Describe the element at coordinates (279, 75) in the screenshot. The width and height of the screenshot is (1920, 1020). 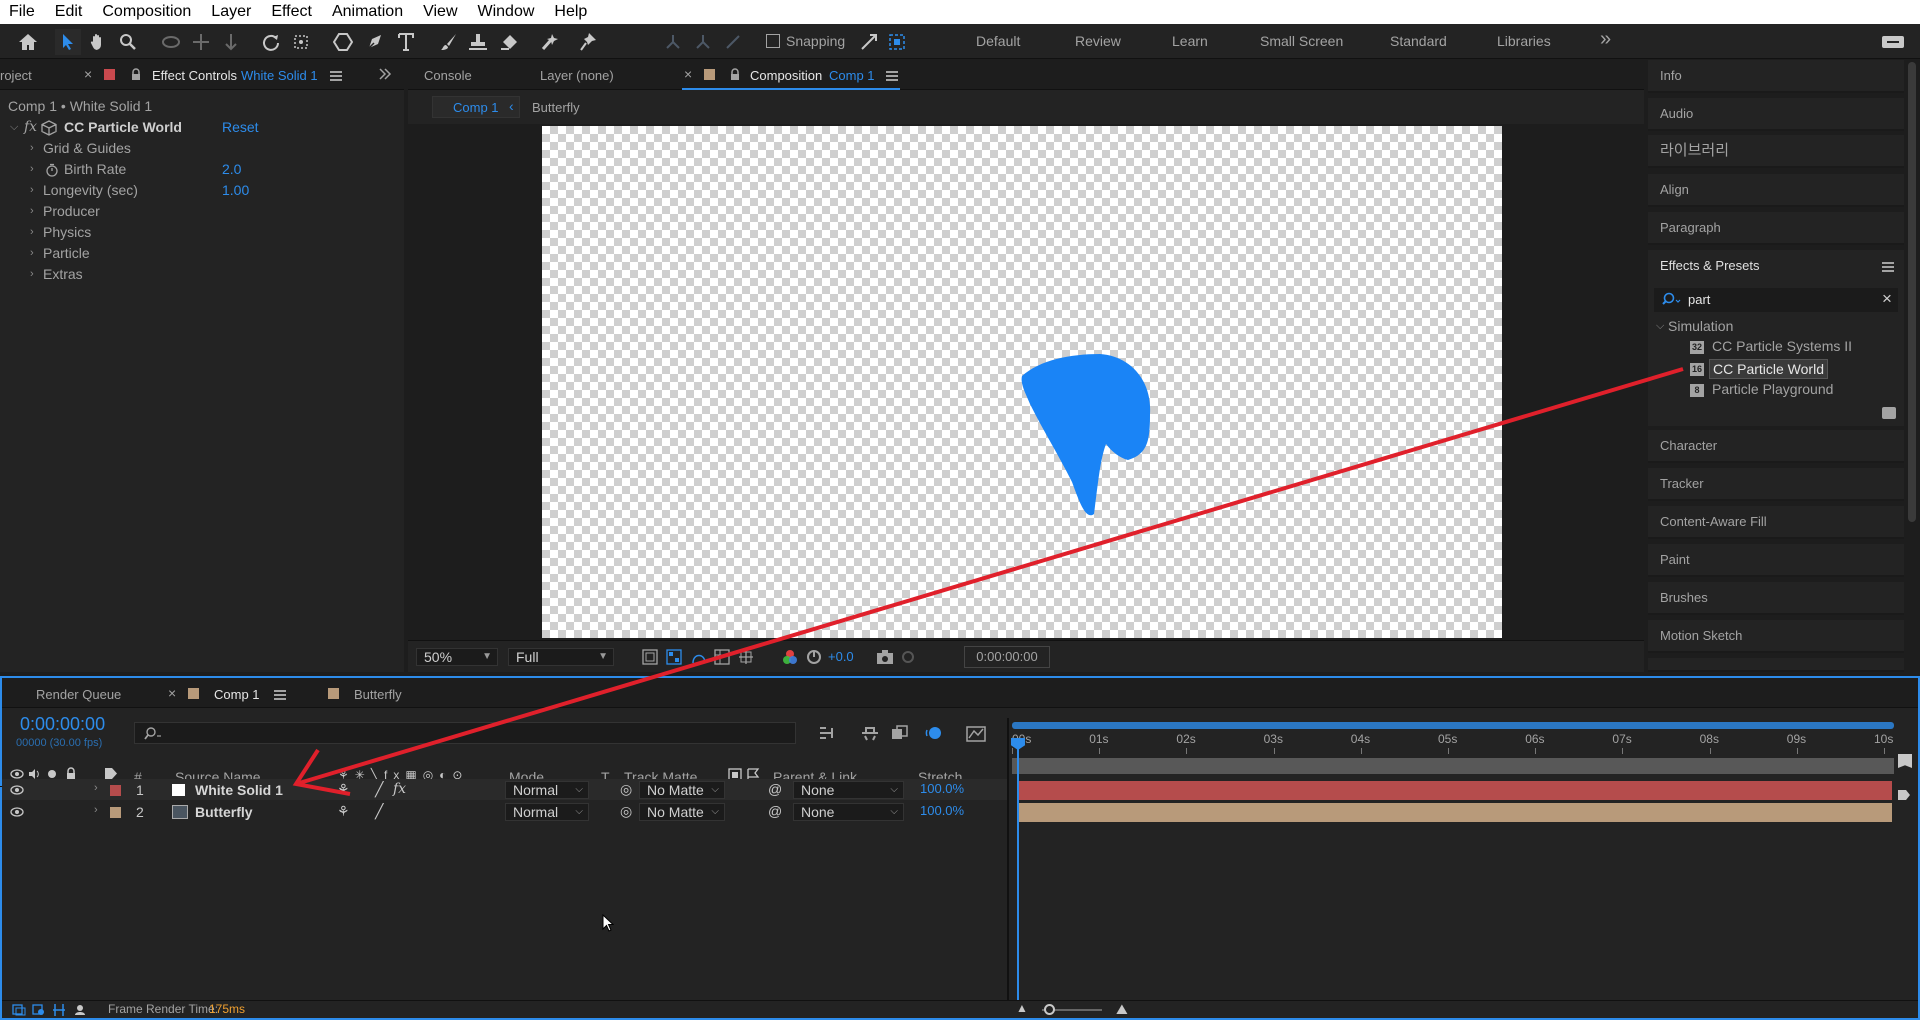
I see `effect-controls-layer-name: White Solid 1` at that location.